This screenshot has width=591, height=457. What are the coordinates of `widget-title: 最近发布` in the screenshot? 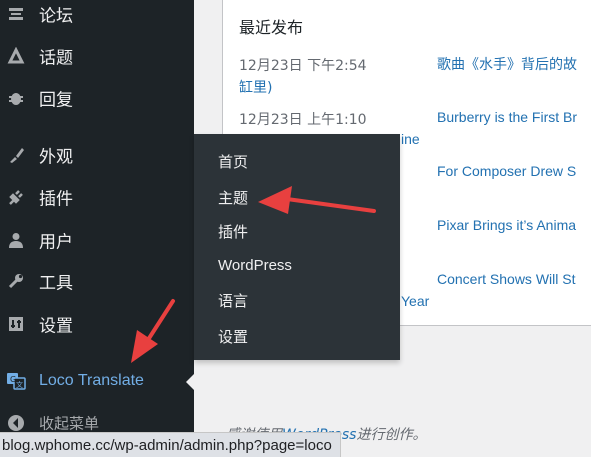 It's located at (271, 27).